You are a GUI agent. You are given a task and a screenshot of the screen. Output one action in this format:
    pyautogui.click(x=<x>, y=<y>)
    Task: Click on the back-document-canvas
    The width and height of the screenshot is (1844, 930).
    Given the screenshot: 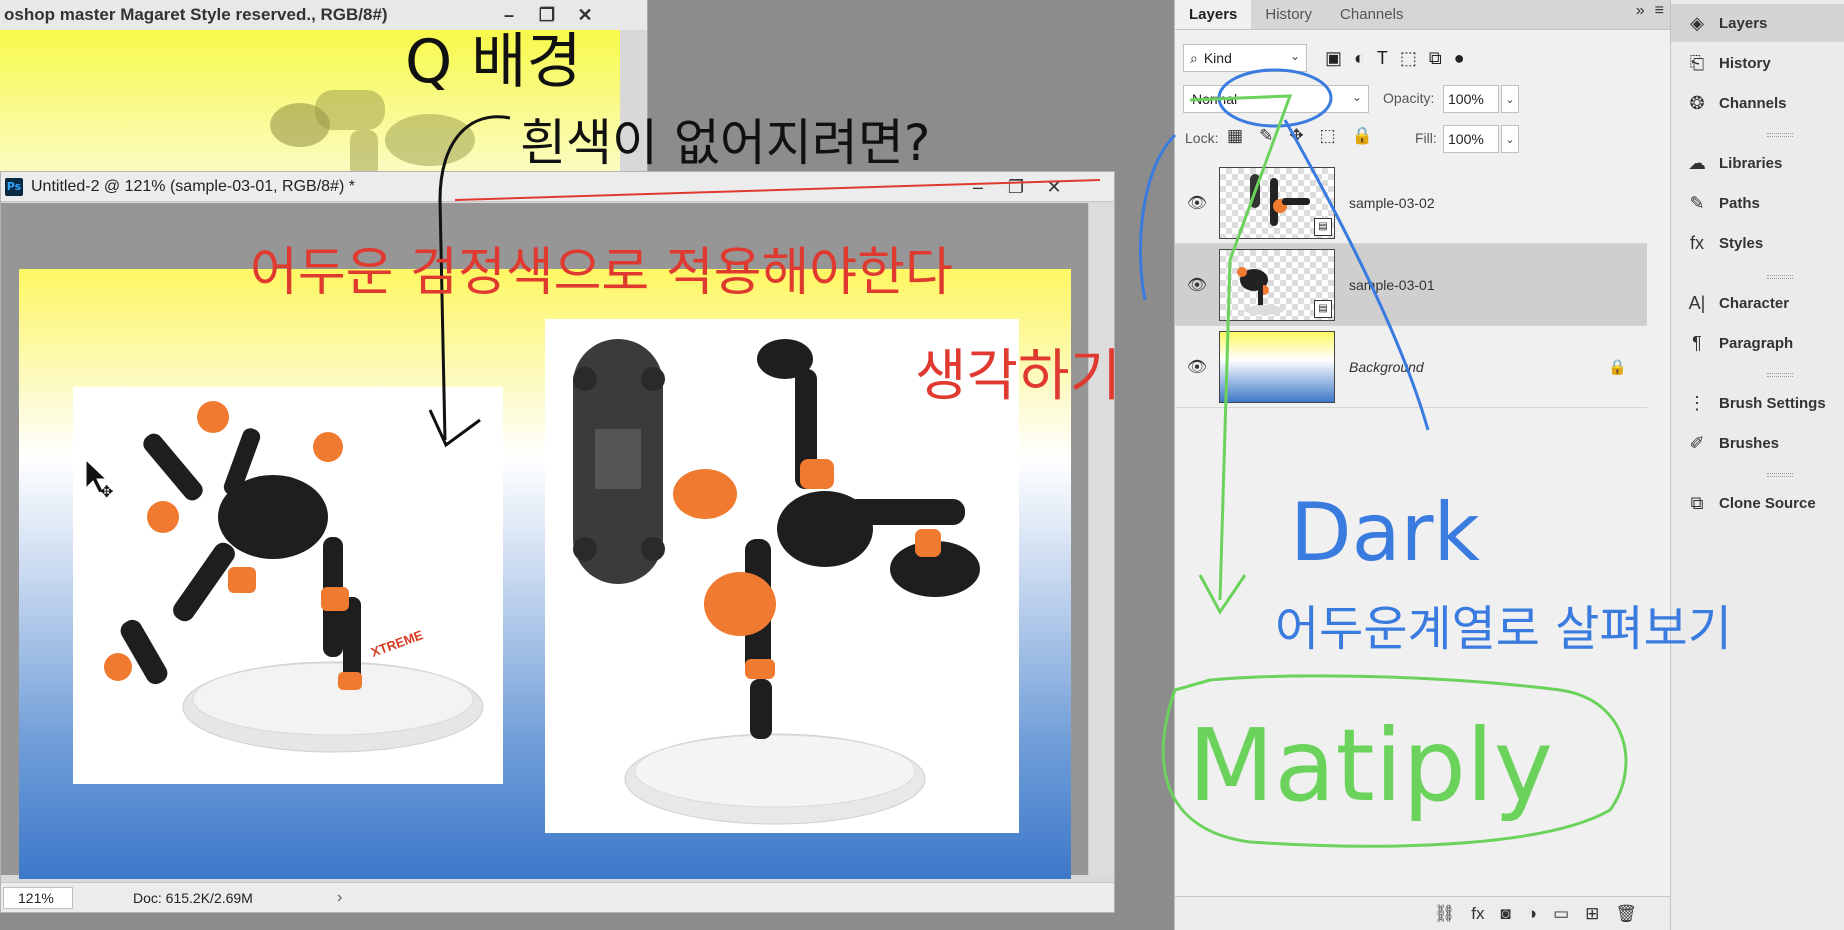 What is the action you would take?
    pyautogui.click(x=310, y=105)
    